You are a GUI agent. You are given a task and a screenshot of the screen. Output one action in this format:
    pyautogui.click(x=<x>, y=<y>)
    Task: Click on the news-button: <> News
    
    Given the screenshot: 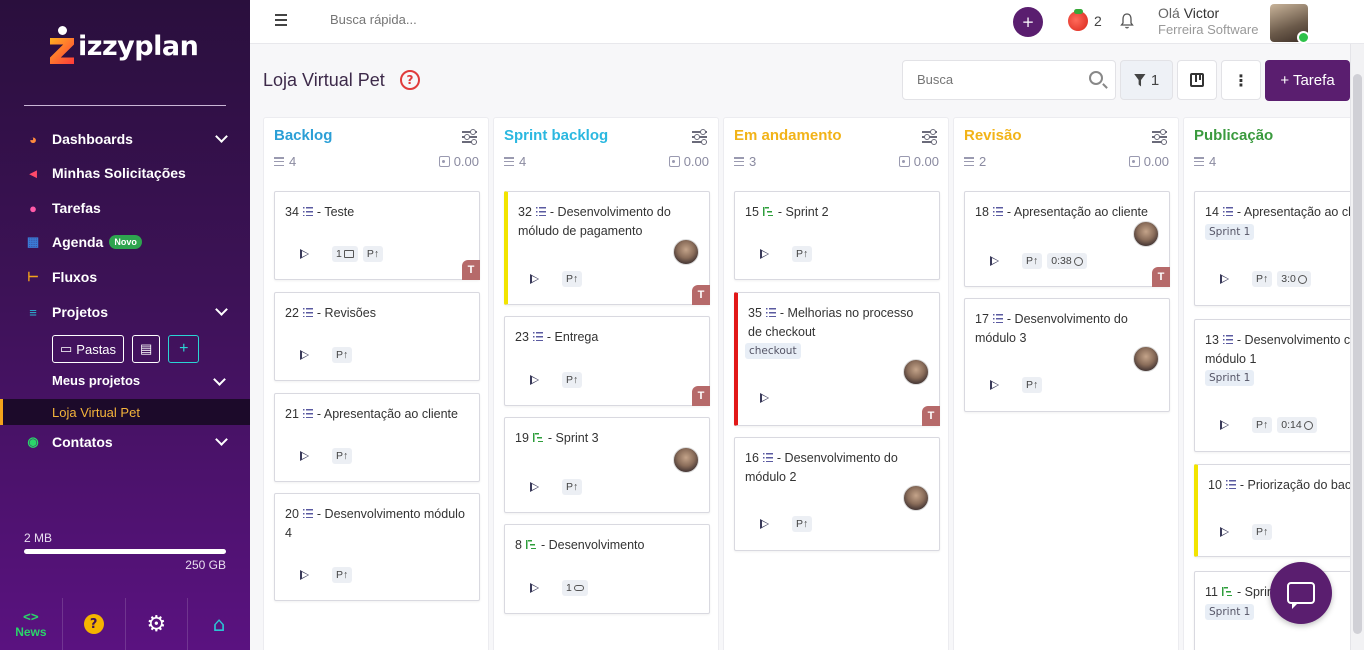 What is the action you would take?
    pyautogui.click(x=31, y=624)
    